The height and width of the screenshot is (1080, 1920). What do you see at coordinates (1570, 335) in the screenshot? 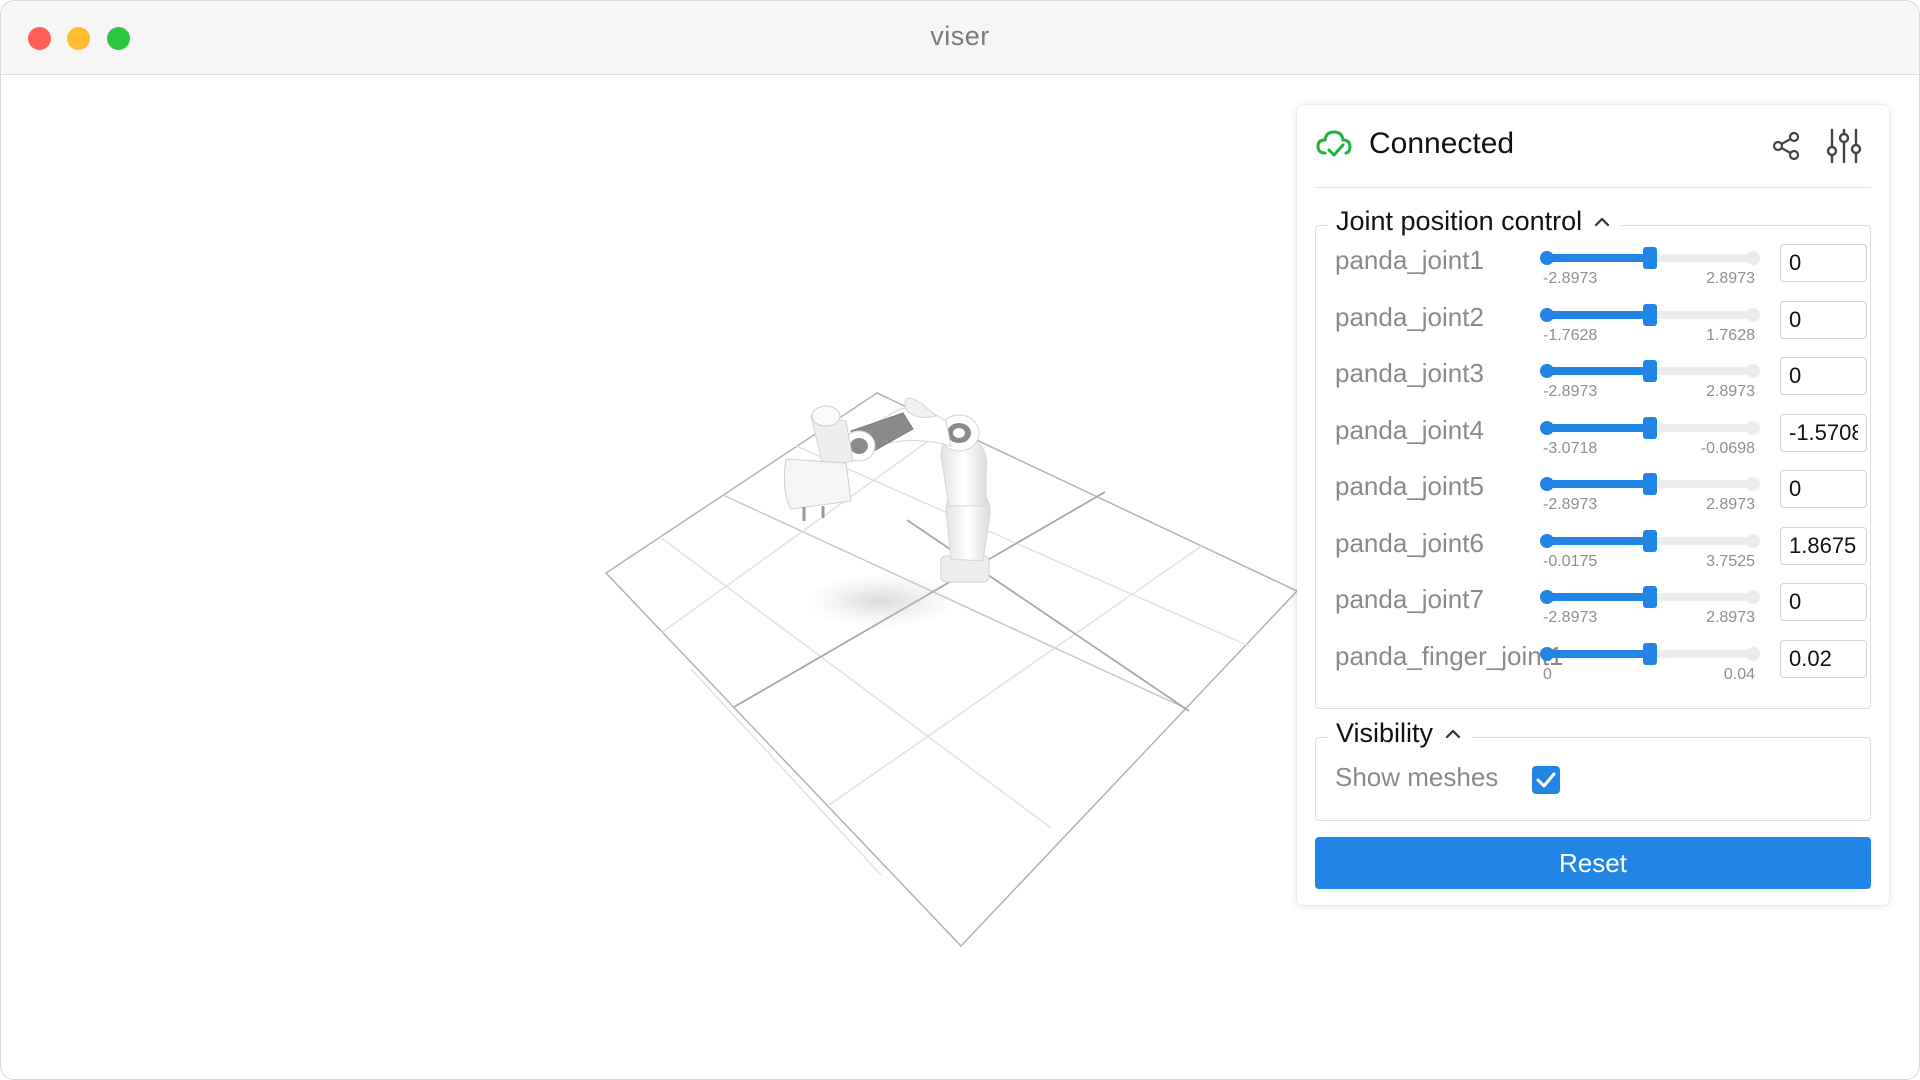
I see `slider-min-label: -1.7628` at bounding box center [1570, 335].